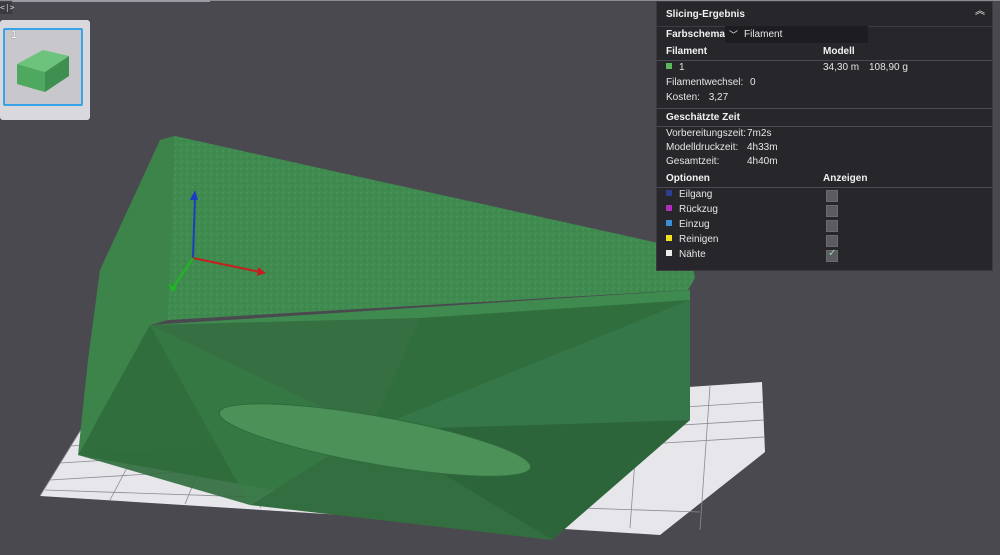 This screenshot has height=555, width=1000. I want to click on model-time-value: 4h33m, so click(762, 147).